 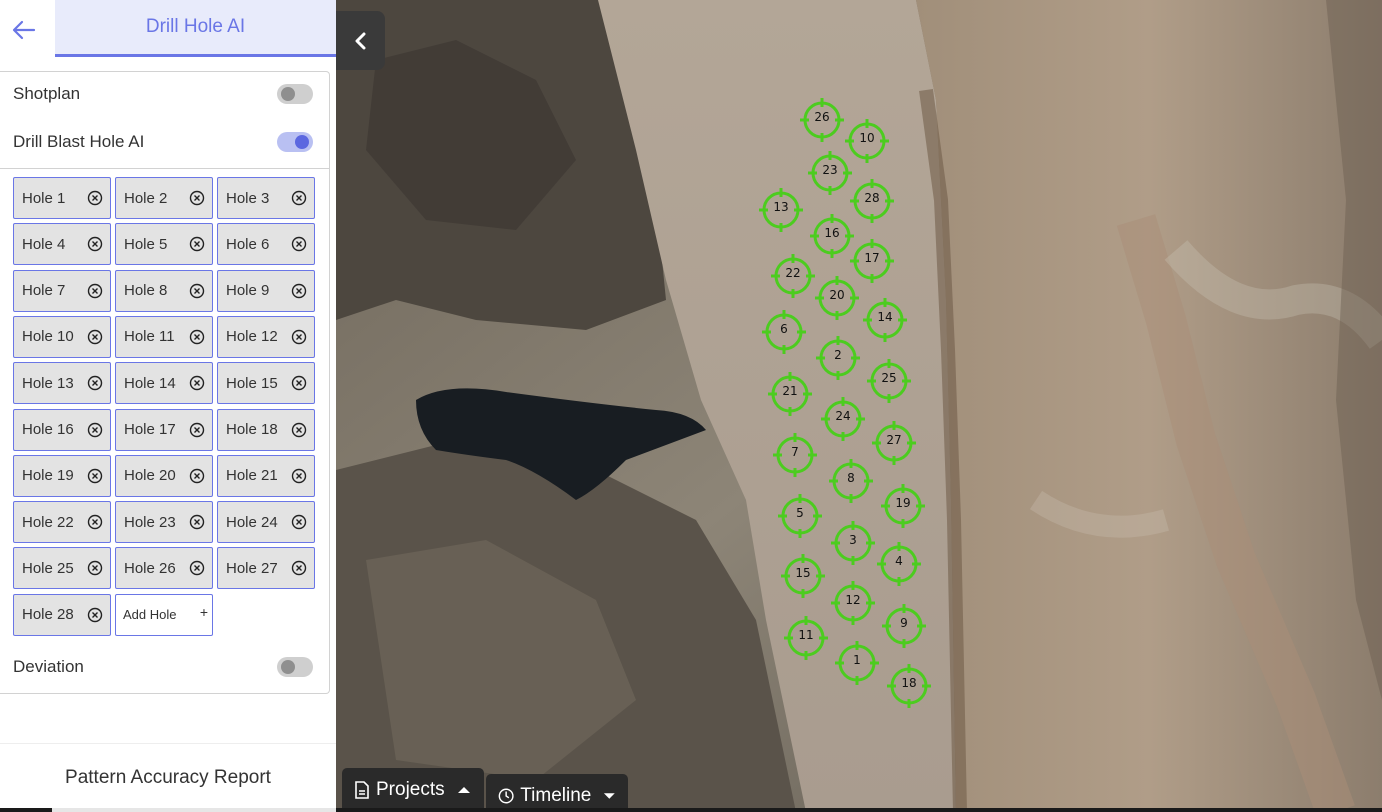 What do you see at coordinates (164, 336) in the screenshot?
I see `hole-chip: Hole 11` at bounding box center [164, 336].